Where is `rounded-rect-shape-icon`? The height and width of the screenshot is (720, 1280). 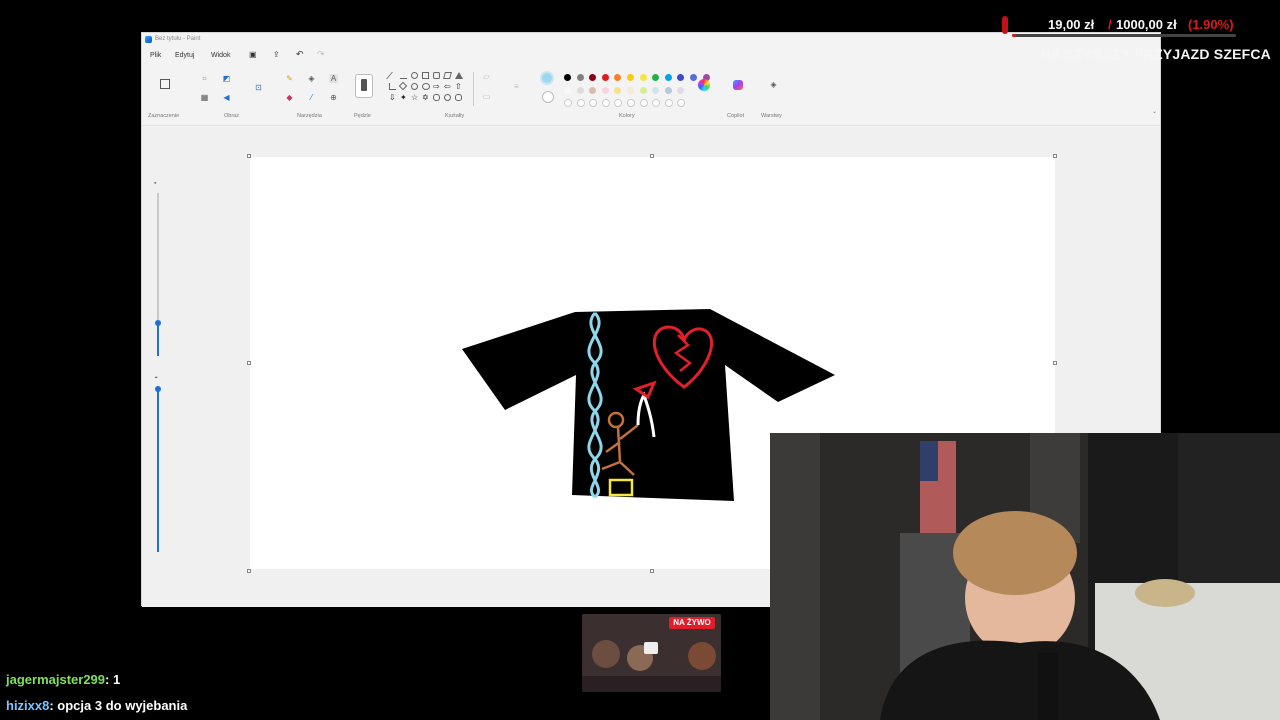
rounded-rect-shape-icon is located at coordinates (436, 75).